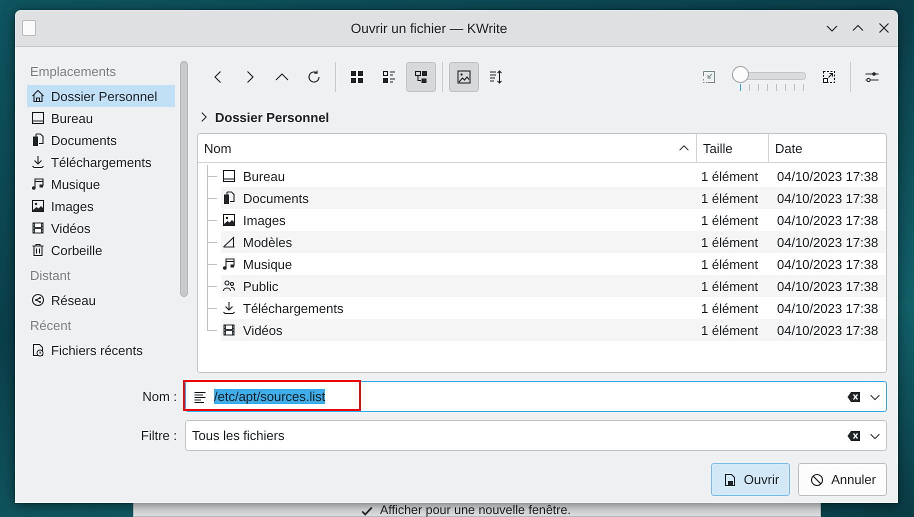 The width and height of the screenshot is (914, 517). Describe the element at coordinates (750, 479) in the screenshot. I see `open-button: Ouvrir` at that location.